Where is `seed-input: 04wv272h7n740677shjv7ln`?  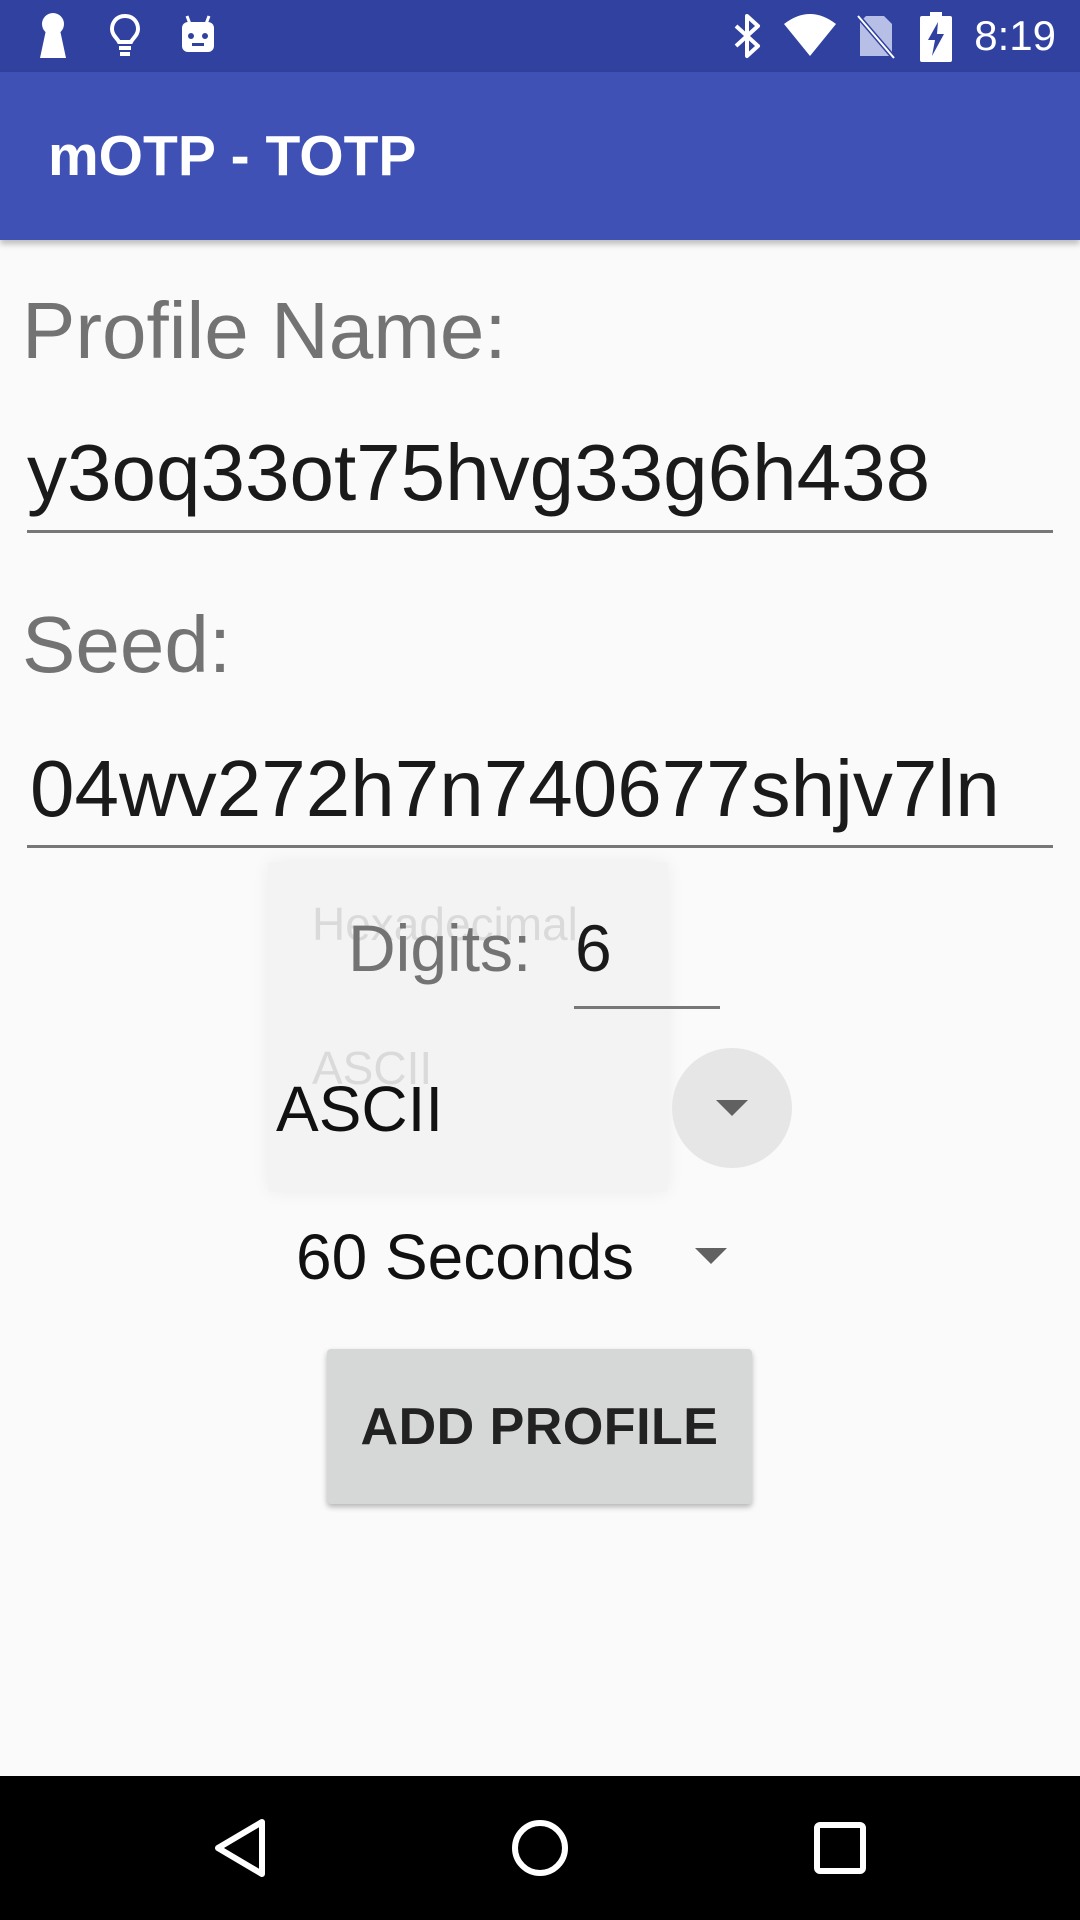
seed-input: 04wv272h7n740677shjv7ln is located at coordinates (515, 789).